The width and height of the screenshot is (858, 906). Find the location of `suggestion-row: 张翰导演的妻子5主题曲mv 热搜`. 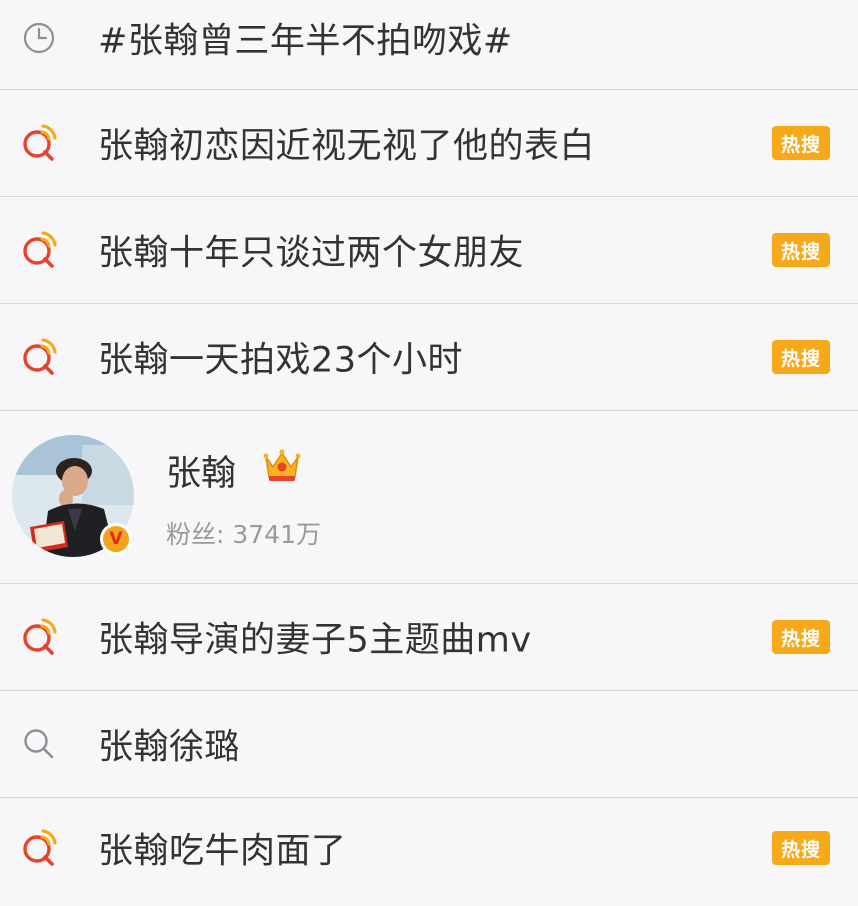

suggestion-row: 张翰导演的妻子5主题曲mv 热搜 is located at coordinates (429, 637).